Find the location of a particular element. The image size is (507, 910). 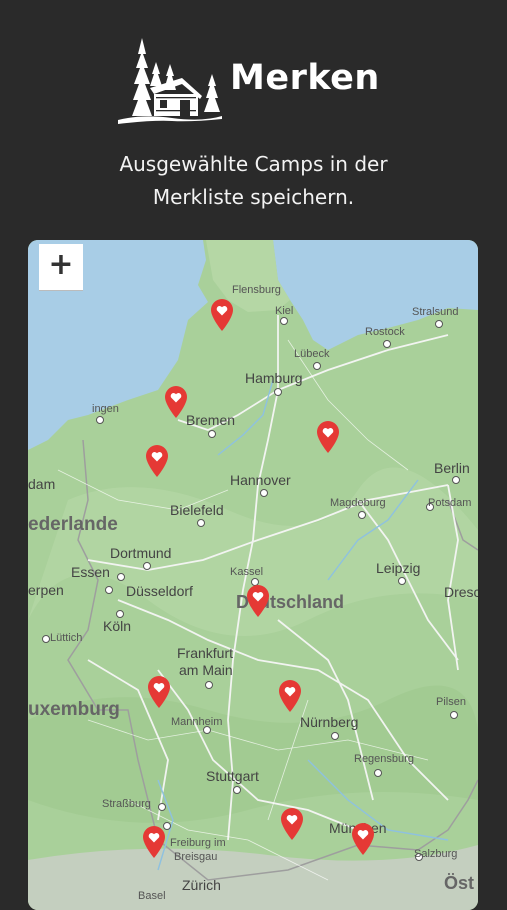

label-groningen: ingen is located at coordinates (105, 409).